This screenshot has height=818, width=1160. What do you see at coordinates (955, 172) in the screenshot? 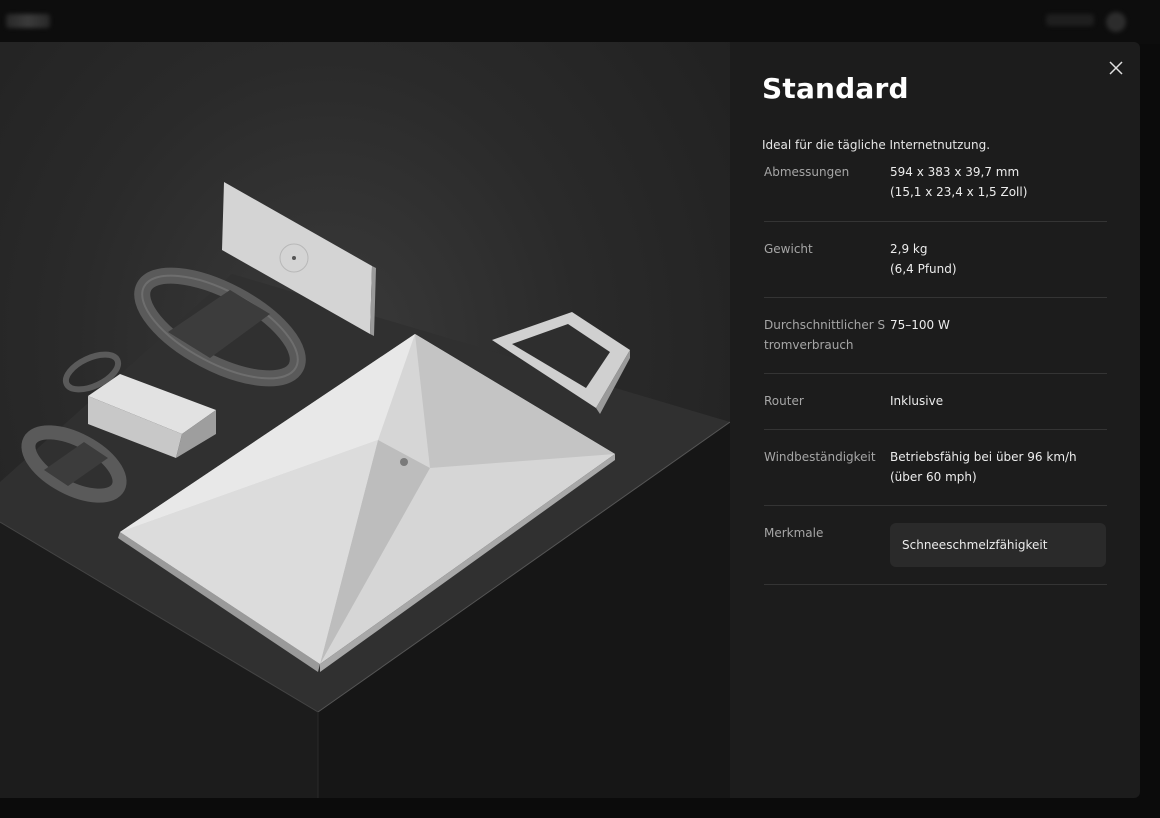
I see `spec-value-line: 594 x 383 x 39,7 mm` at bounding box center [955, 172].